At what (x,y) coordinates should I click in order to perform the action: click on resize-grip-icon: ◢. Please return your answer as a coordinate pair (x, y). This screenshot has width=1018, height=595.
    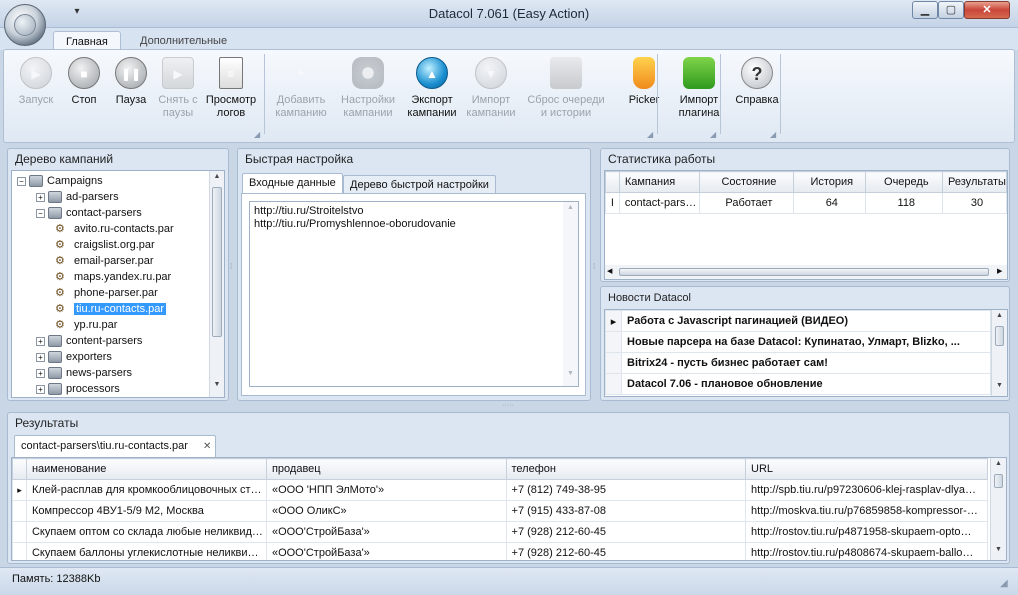
    Looking at the image, I should click on (1004, 583).